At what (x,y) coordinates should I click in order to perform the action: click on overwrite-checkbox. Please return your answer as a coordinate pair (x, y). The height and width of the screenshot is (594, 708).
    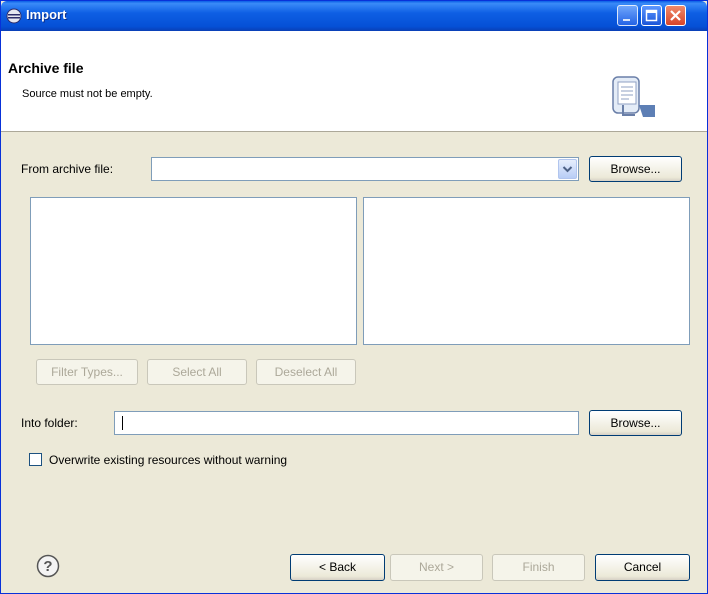
    Looking at the image, I should click on (35, 459).